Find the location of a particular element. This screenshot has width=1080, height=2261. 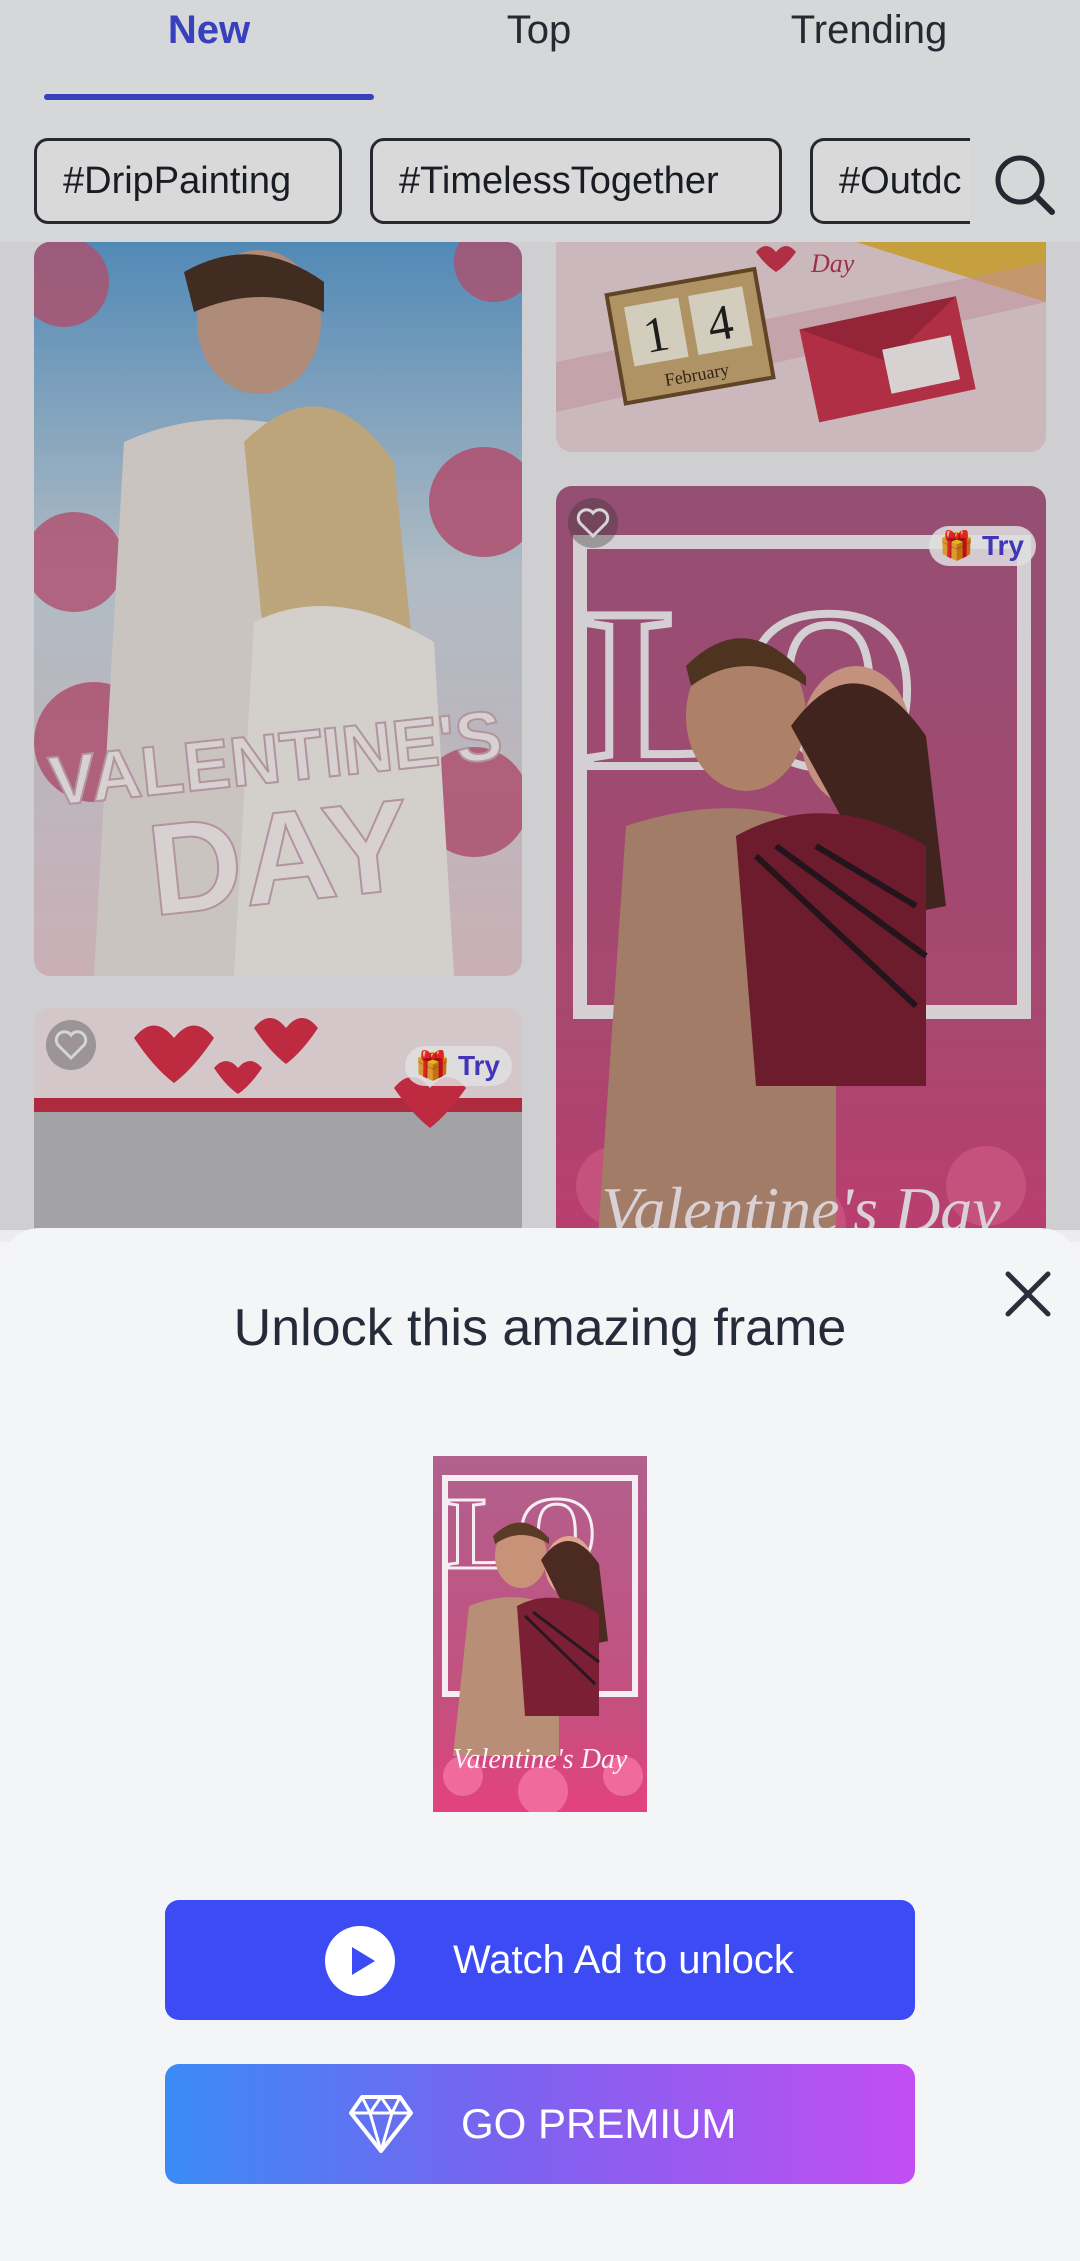

go-premium-label: GO PREMIUM is located at coordinates (599, 2123).